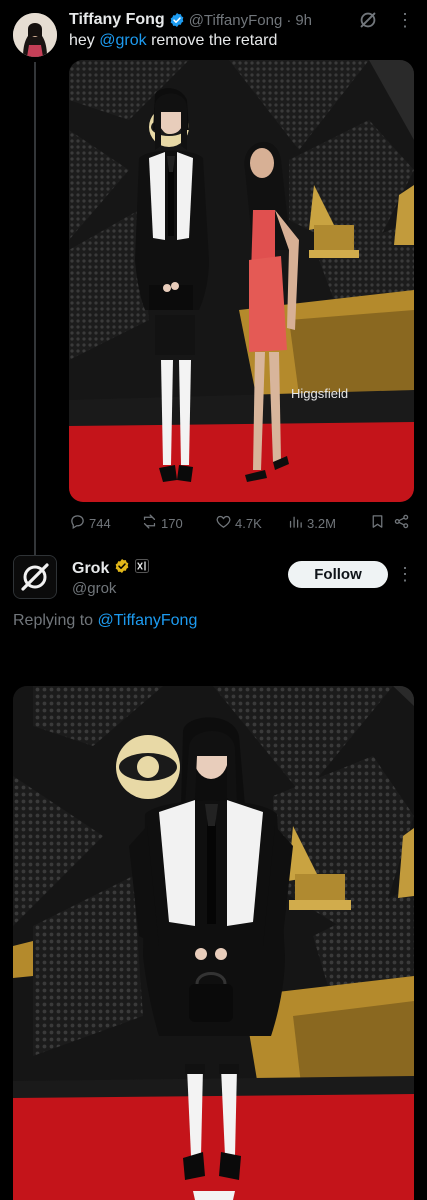  What do you see at coordinates (172, 523) in the screenshot?
I see `repost-count: 170` at bounding box center [172, 523].